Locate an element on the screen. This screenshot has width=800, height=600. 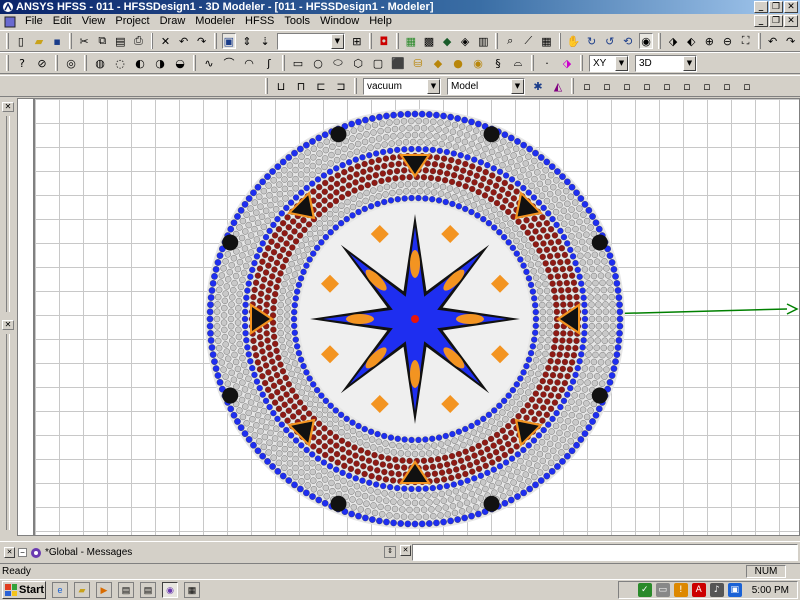
show-icon: ◍ is located at coordinates (100, 63).